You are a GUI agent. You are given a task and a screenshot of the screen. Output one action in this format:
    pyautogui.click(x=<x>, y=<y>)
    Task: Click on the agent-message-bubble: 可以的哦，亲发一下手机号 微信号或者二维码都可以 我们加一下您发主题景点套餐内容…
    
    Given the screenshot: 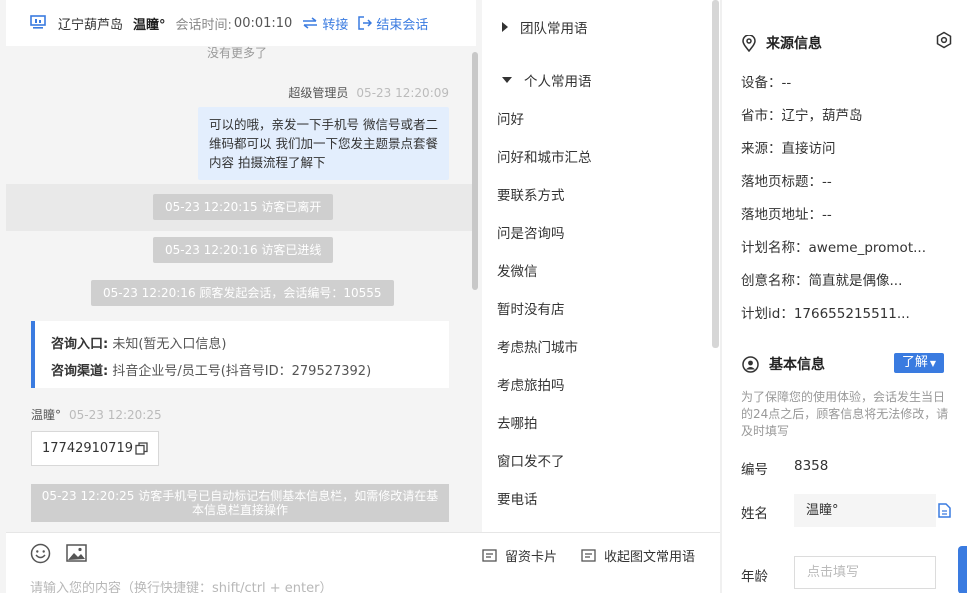 What is the action you would take?
    pyautogui.click(x=323, y=143)
    